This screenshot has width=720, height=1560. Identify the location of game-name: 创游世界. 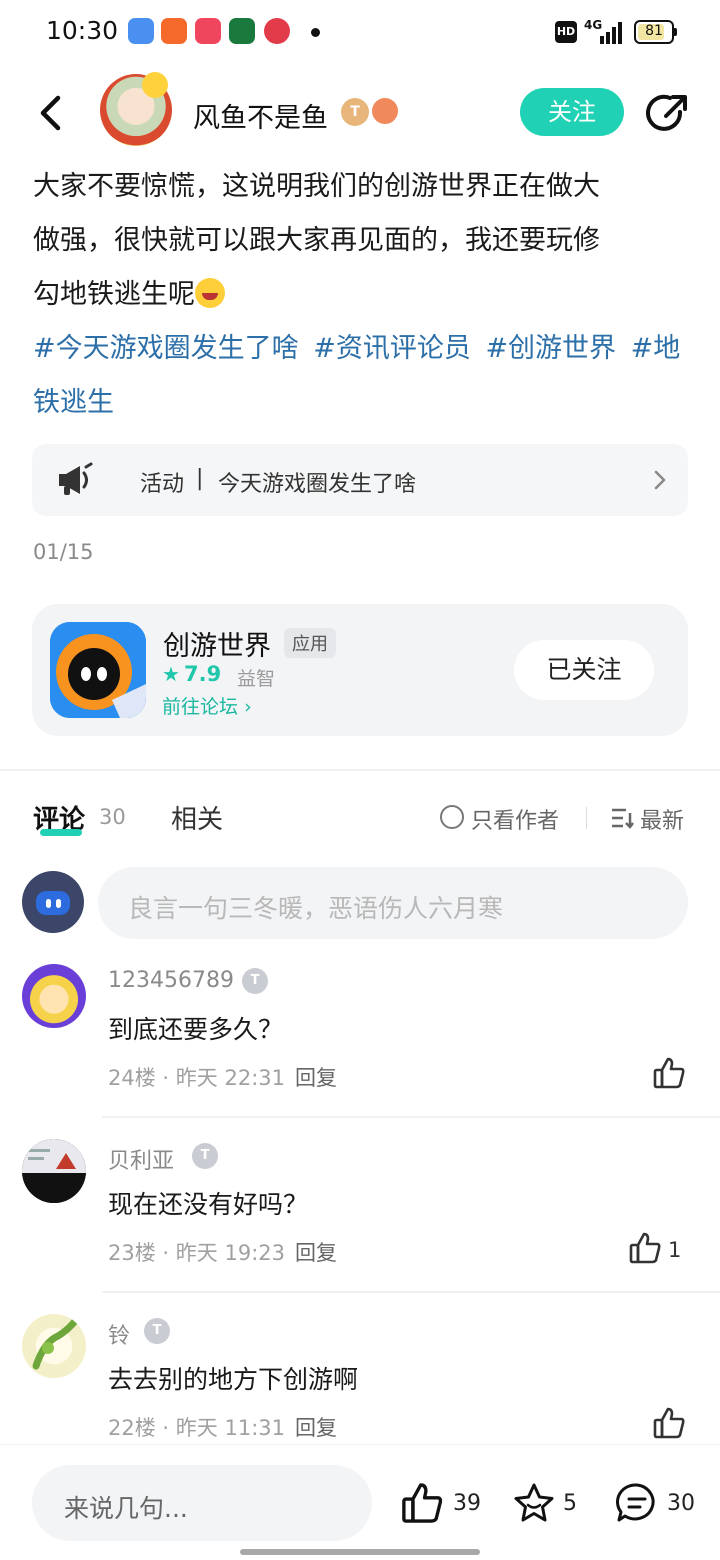
(217, 646).